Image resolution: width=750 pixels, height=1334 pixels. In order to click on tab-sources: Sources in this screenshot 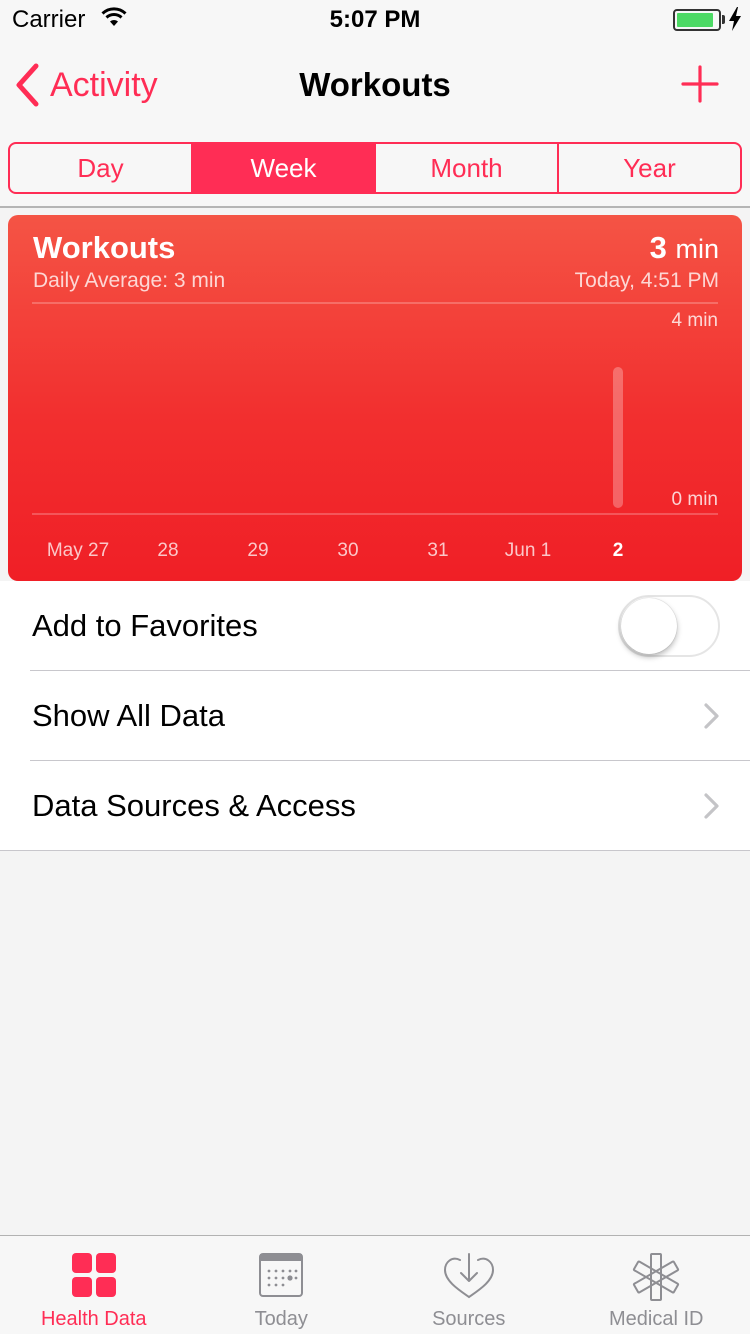, I will do `click(469, 1285)`.